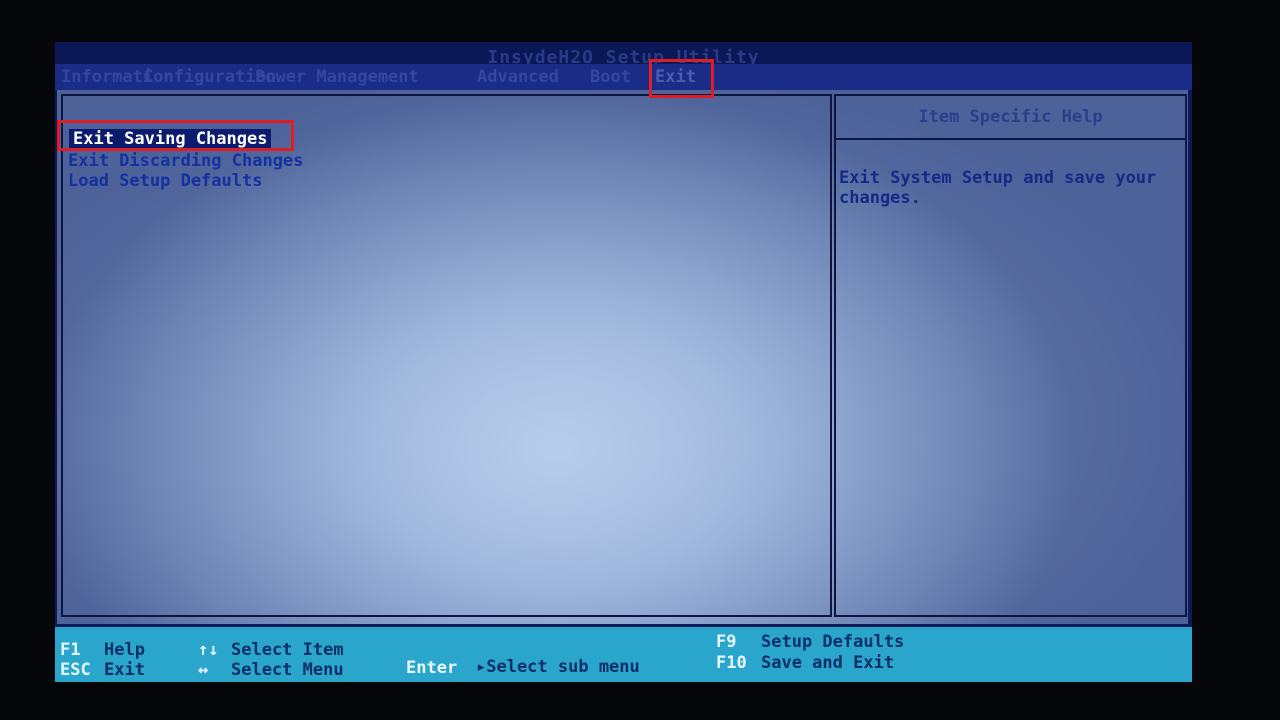 This screenshot has height=720, width=1280. I want to click on updown-arrows-icon: ↑↓, so click(208, 650).